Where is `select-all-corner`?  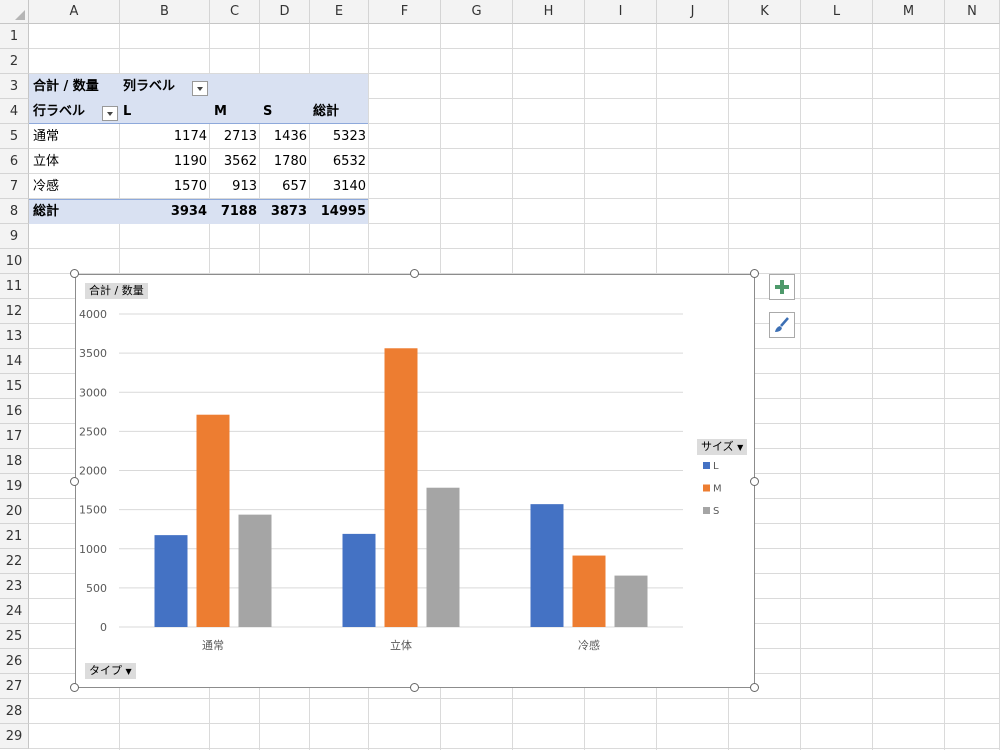 select-all-corner is located at coordinates (14, 12).